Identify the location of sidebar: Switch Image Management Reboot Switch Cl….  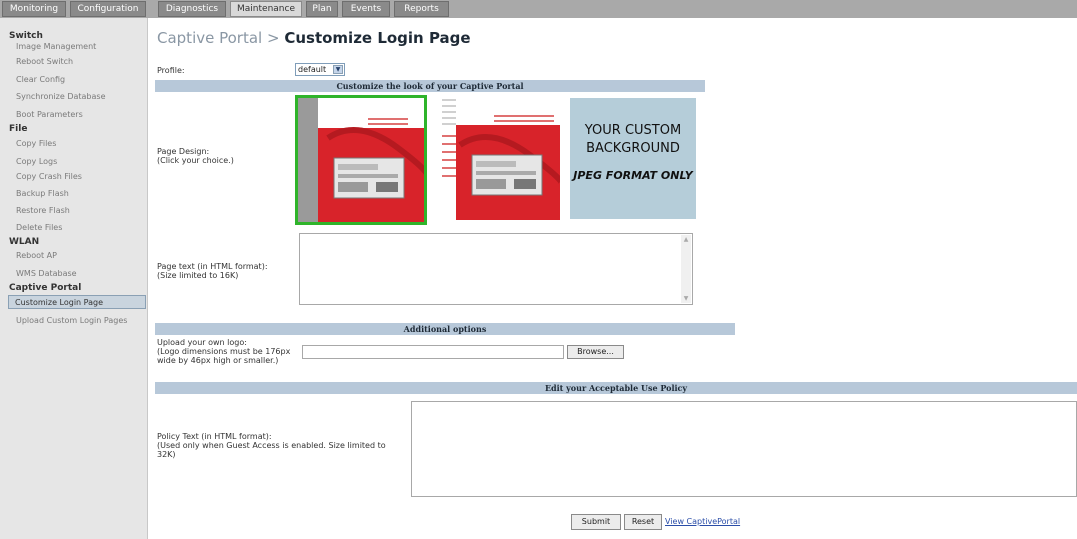
(74, 278).